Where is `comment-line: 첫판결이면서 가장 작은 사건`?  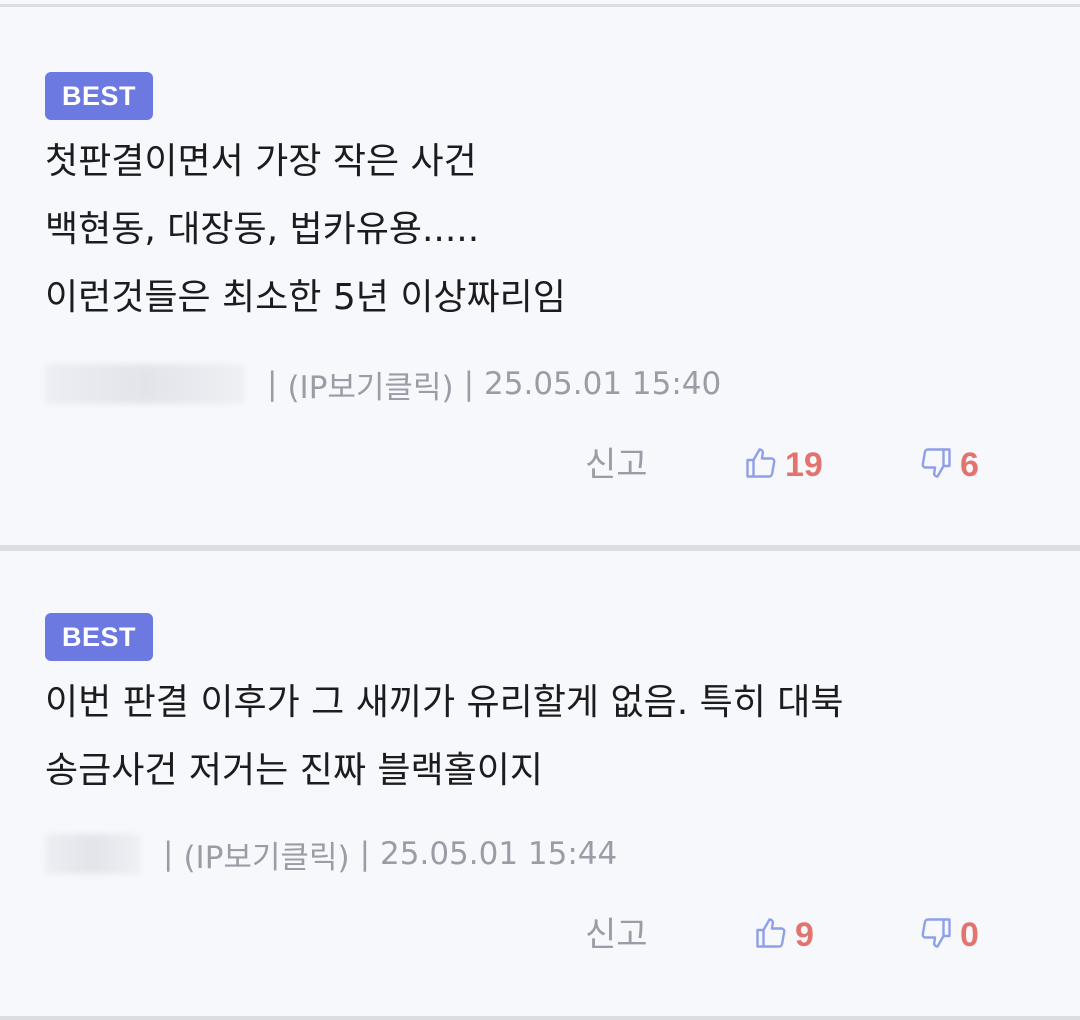 comment-line: 첫판결이면서 가장 작은 사건 is located at coordinates (261, 161).